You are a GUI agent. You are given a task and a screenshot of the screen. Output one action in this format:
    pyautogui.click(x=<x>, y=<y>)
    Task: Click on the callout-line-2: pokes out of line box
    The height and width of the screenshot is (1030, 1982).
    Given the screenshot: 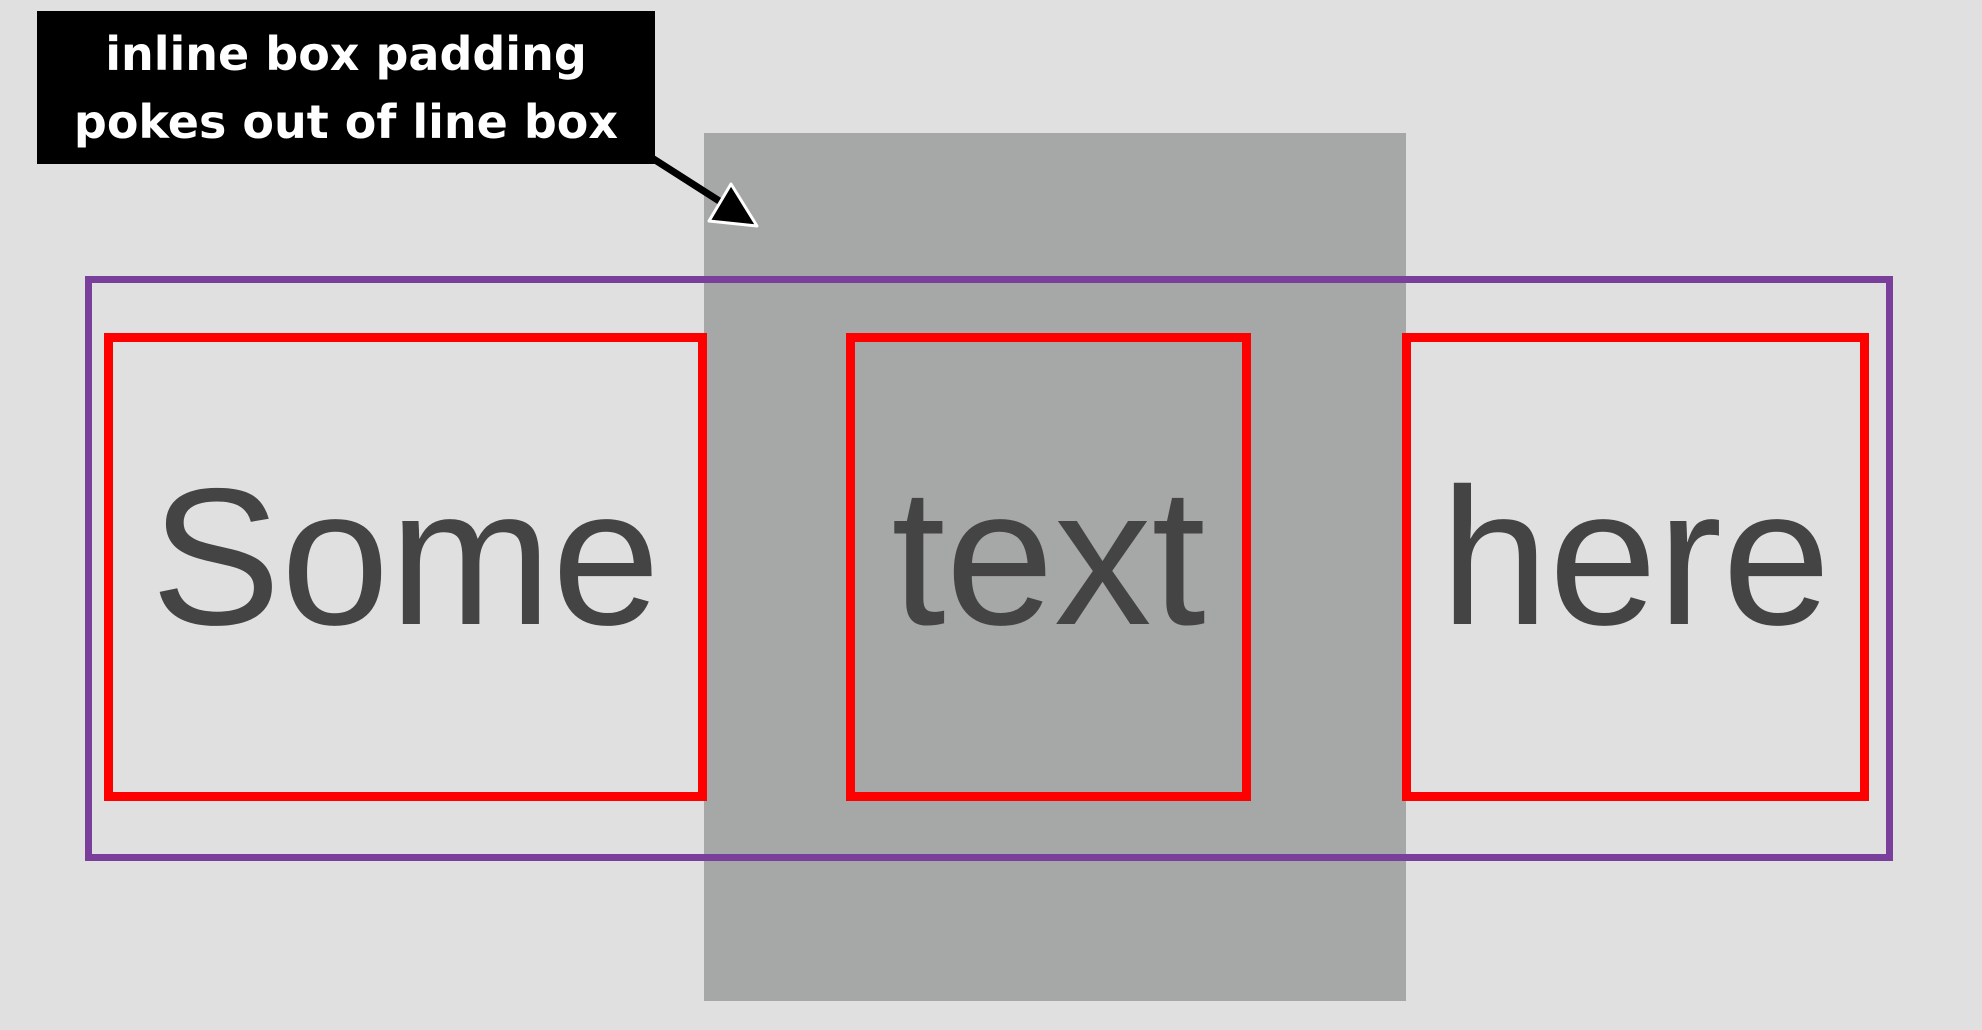 What is the action you would take?
    pyautogui.click(x=346, y=121)
    